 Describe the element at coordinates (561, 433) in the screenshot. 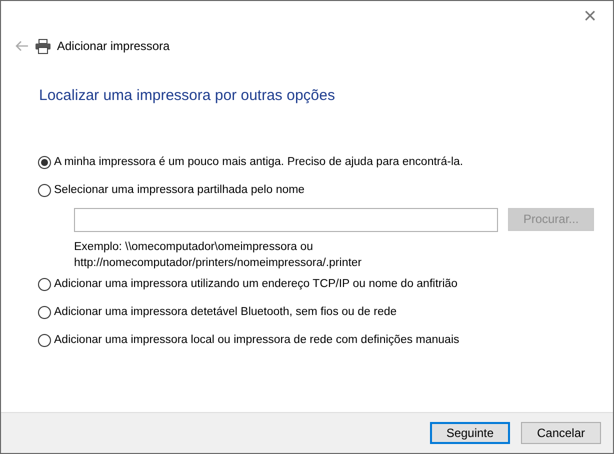

I see `dialog-button: Cancelar` at that location.